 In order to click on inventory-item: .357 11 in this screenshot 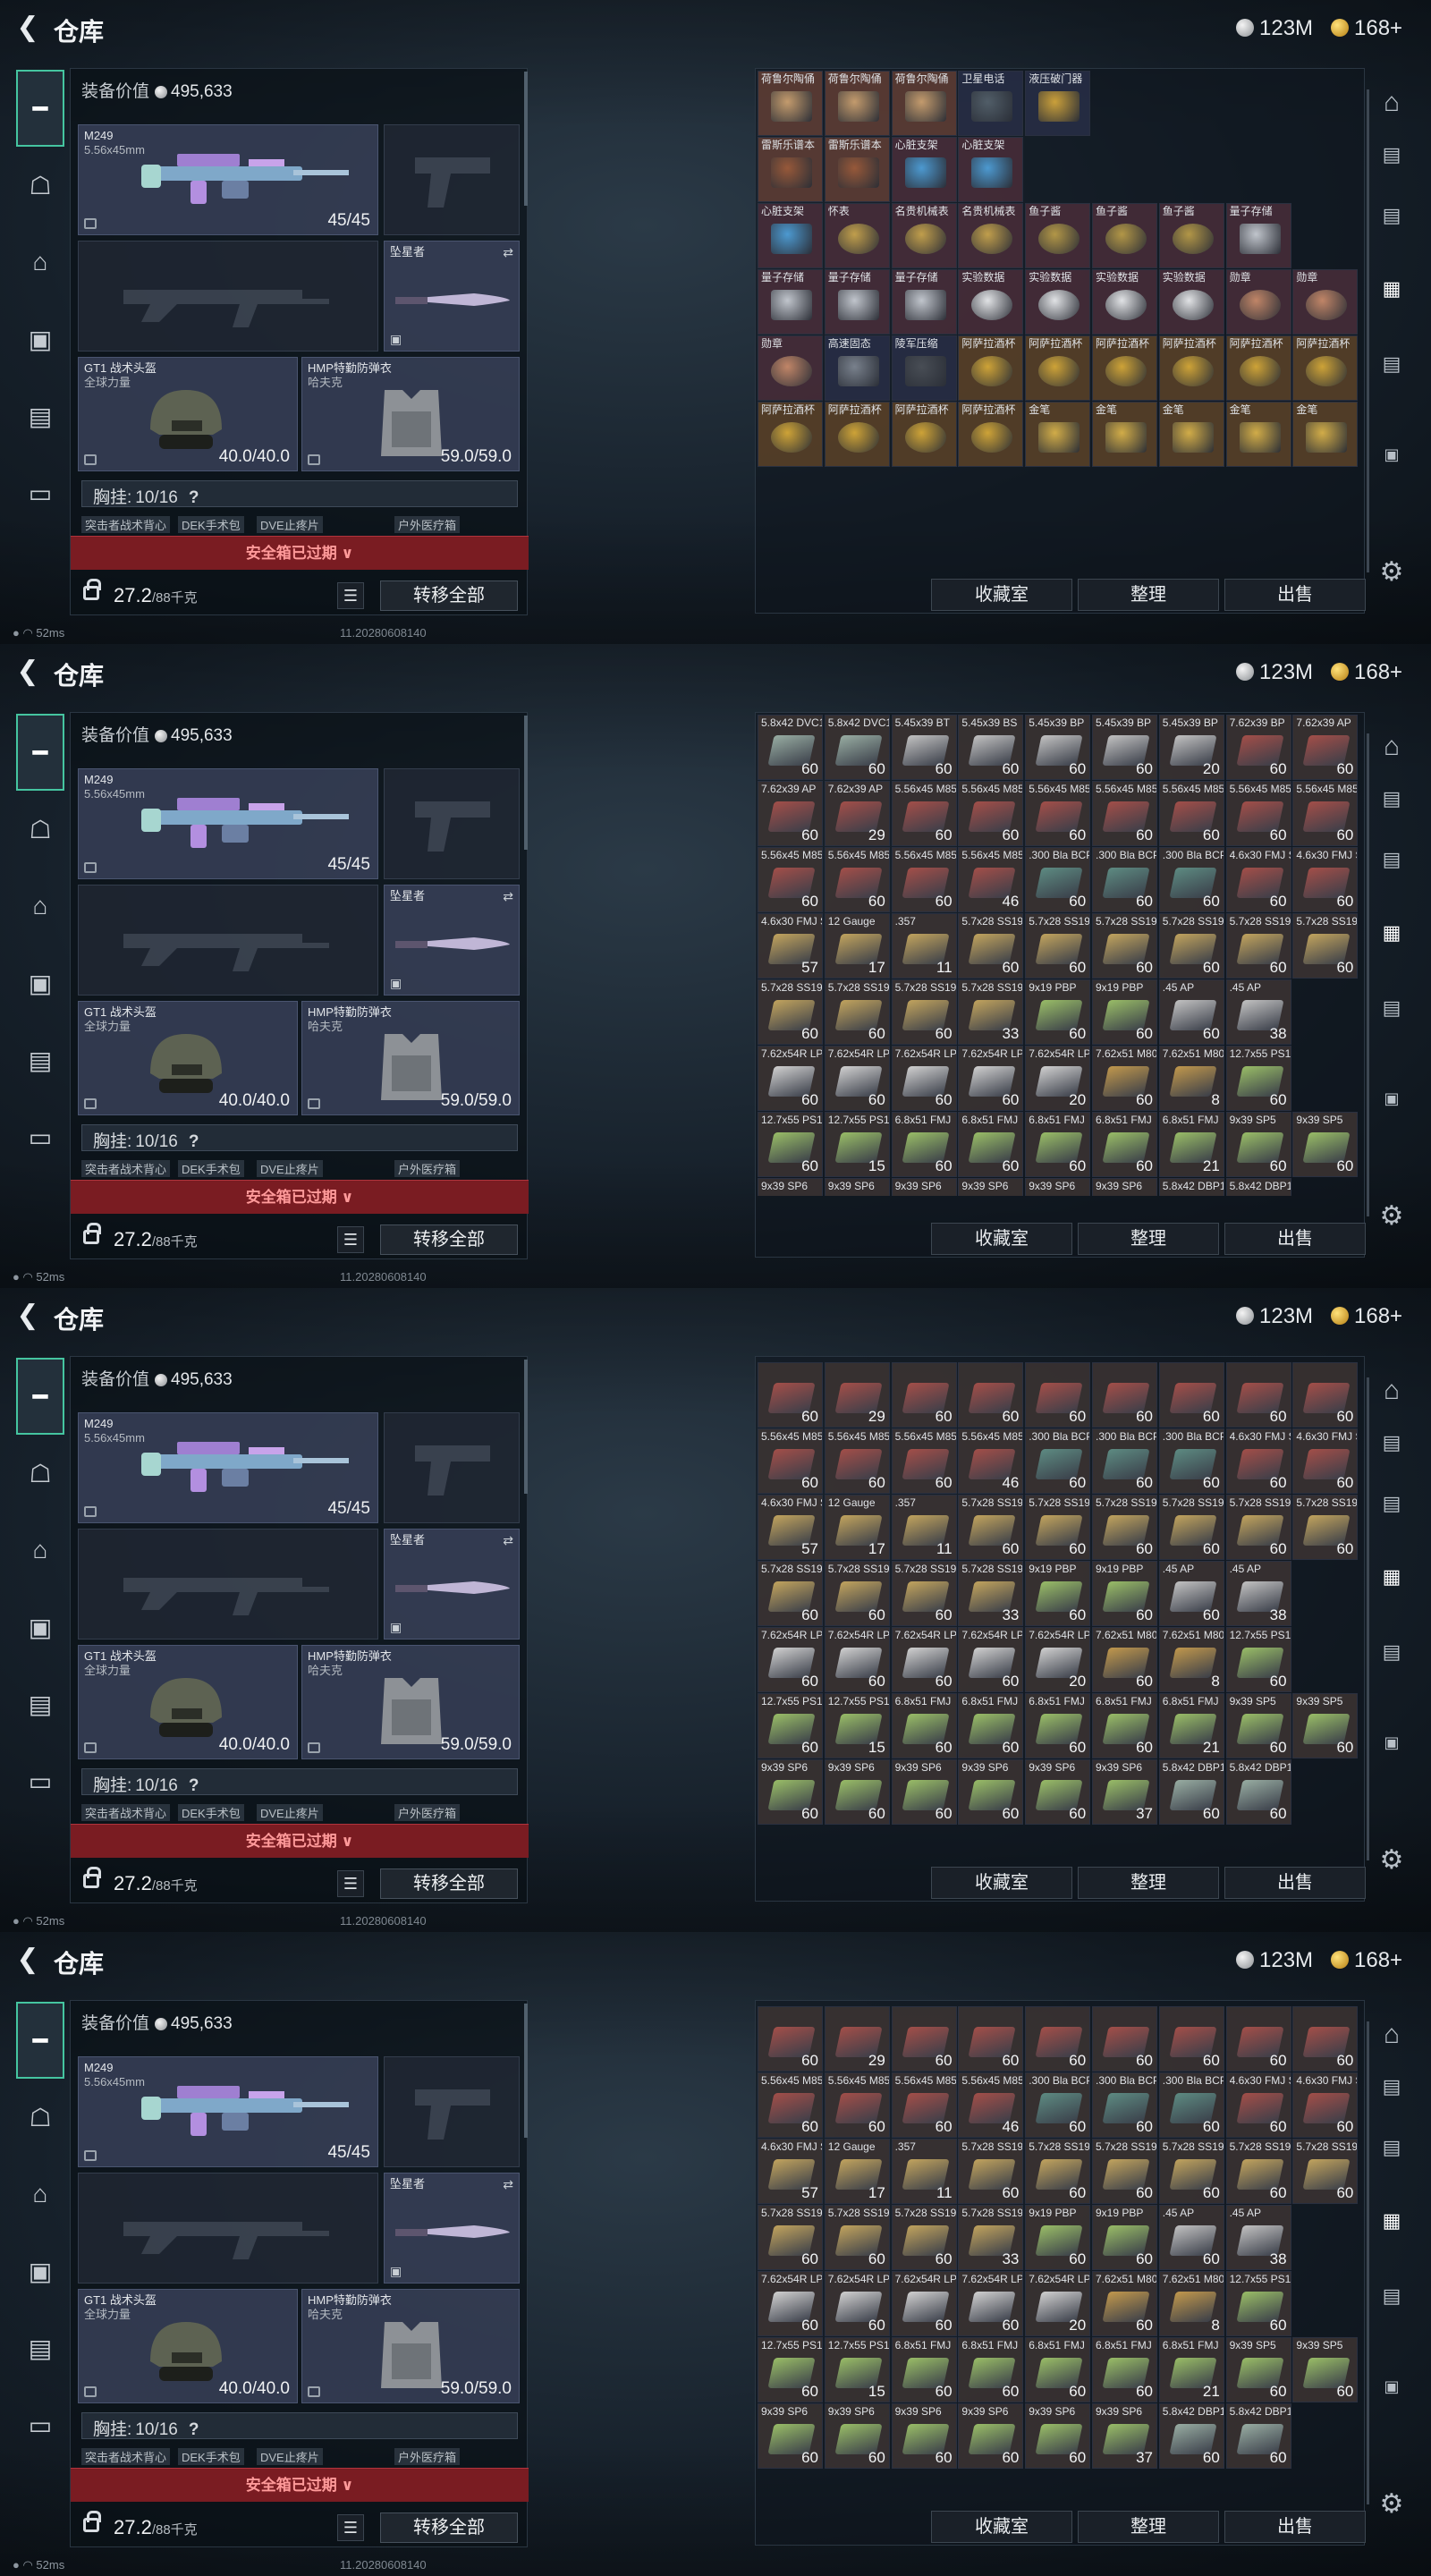, I will do `click(924, 1527)`.